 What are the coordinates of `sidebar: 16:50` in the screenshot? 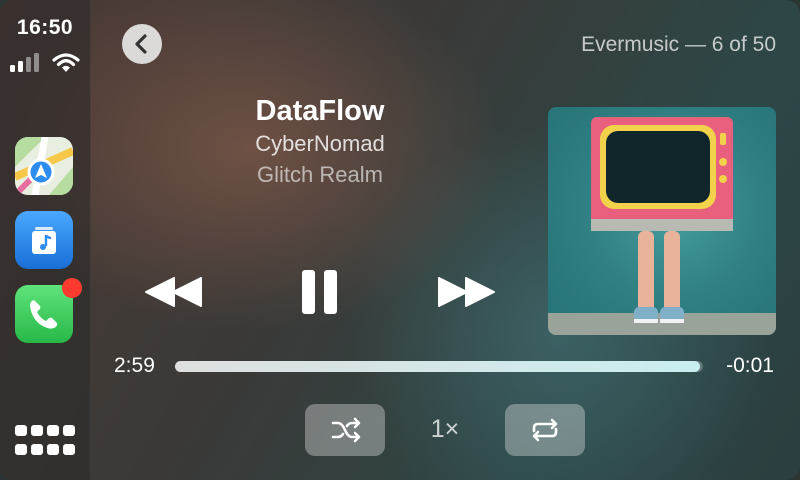 It's located at (45, 240).